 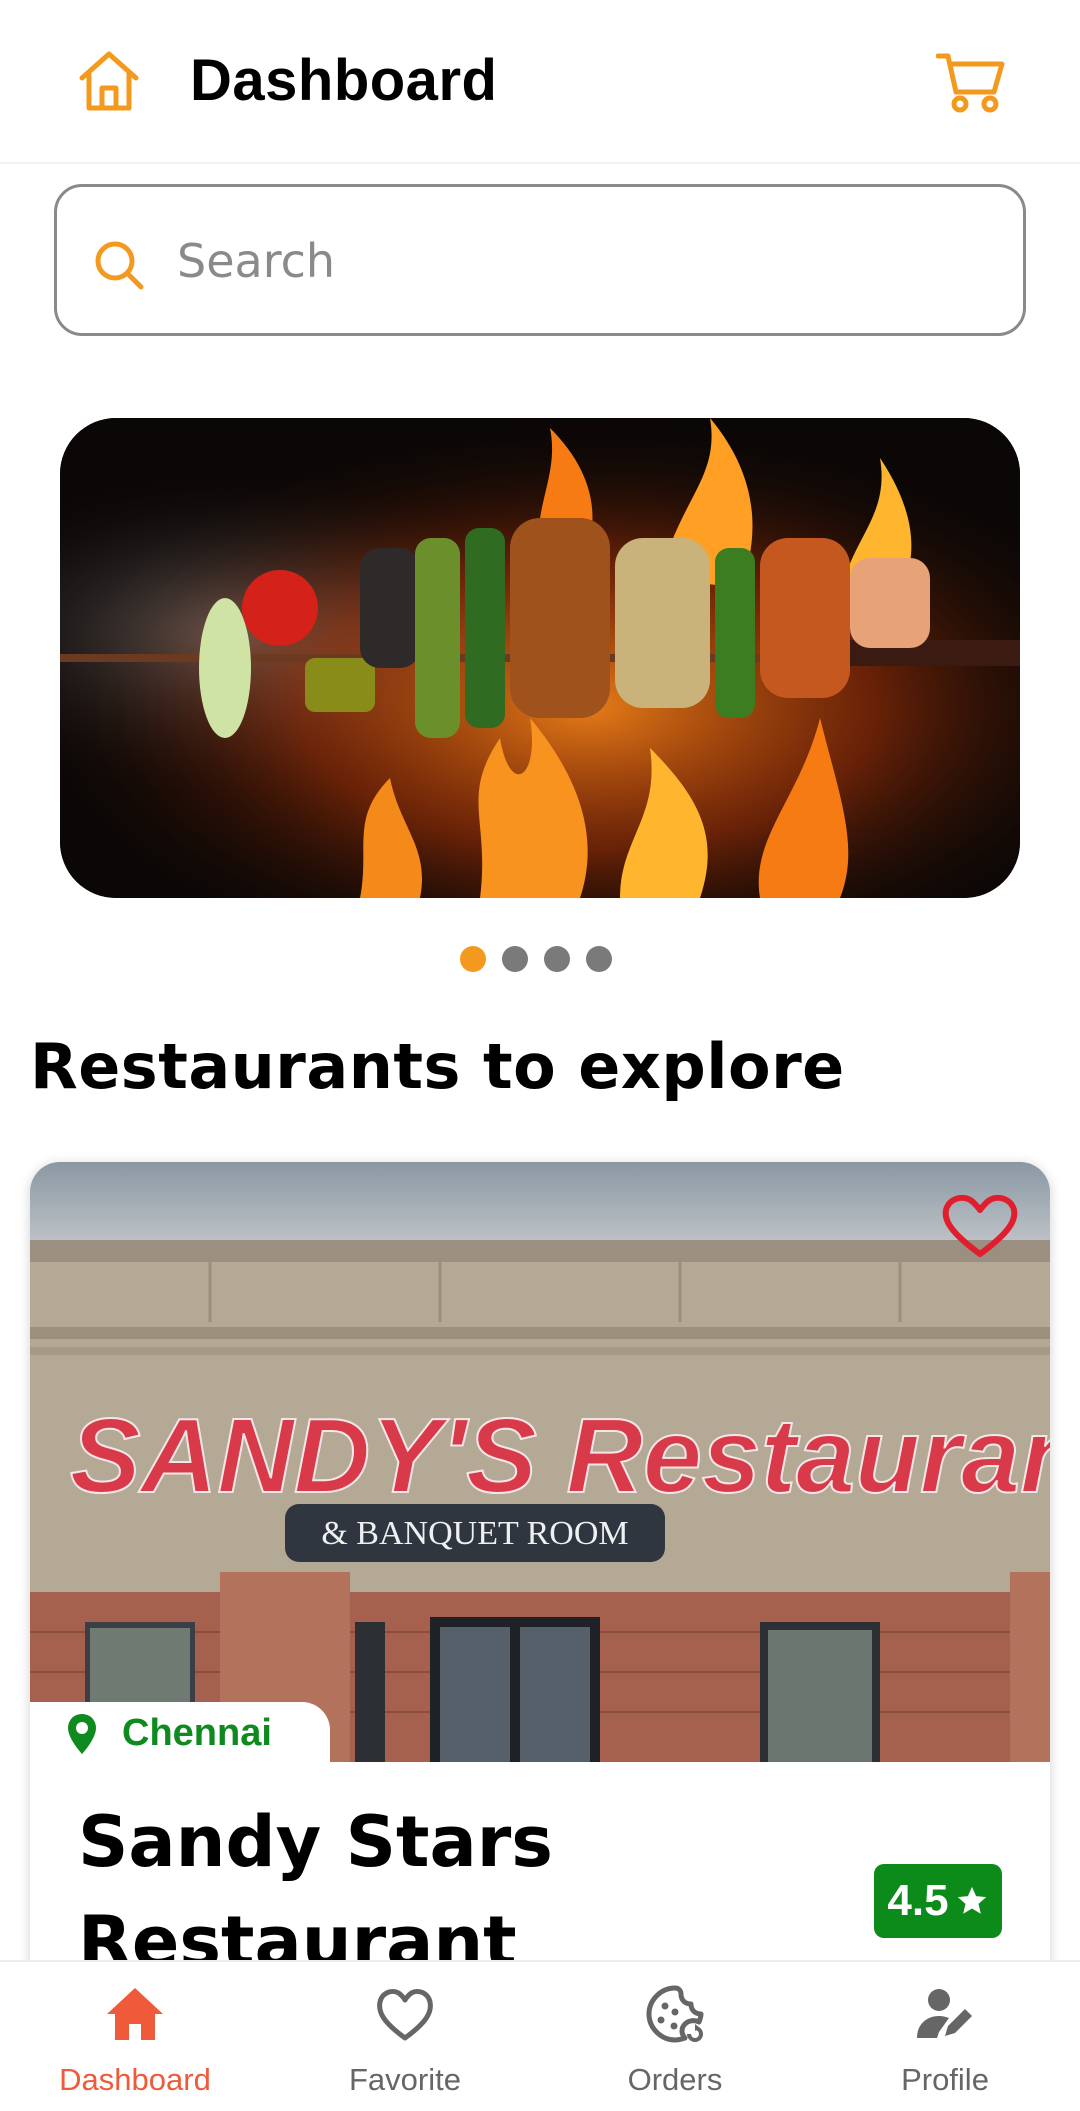 I want to click on carousel-indicator, so click(x=536, y=959).